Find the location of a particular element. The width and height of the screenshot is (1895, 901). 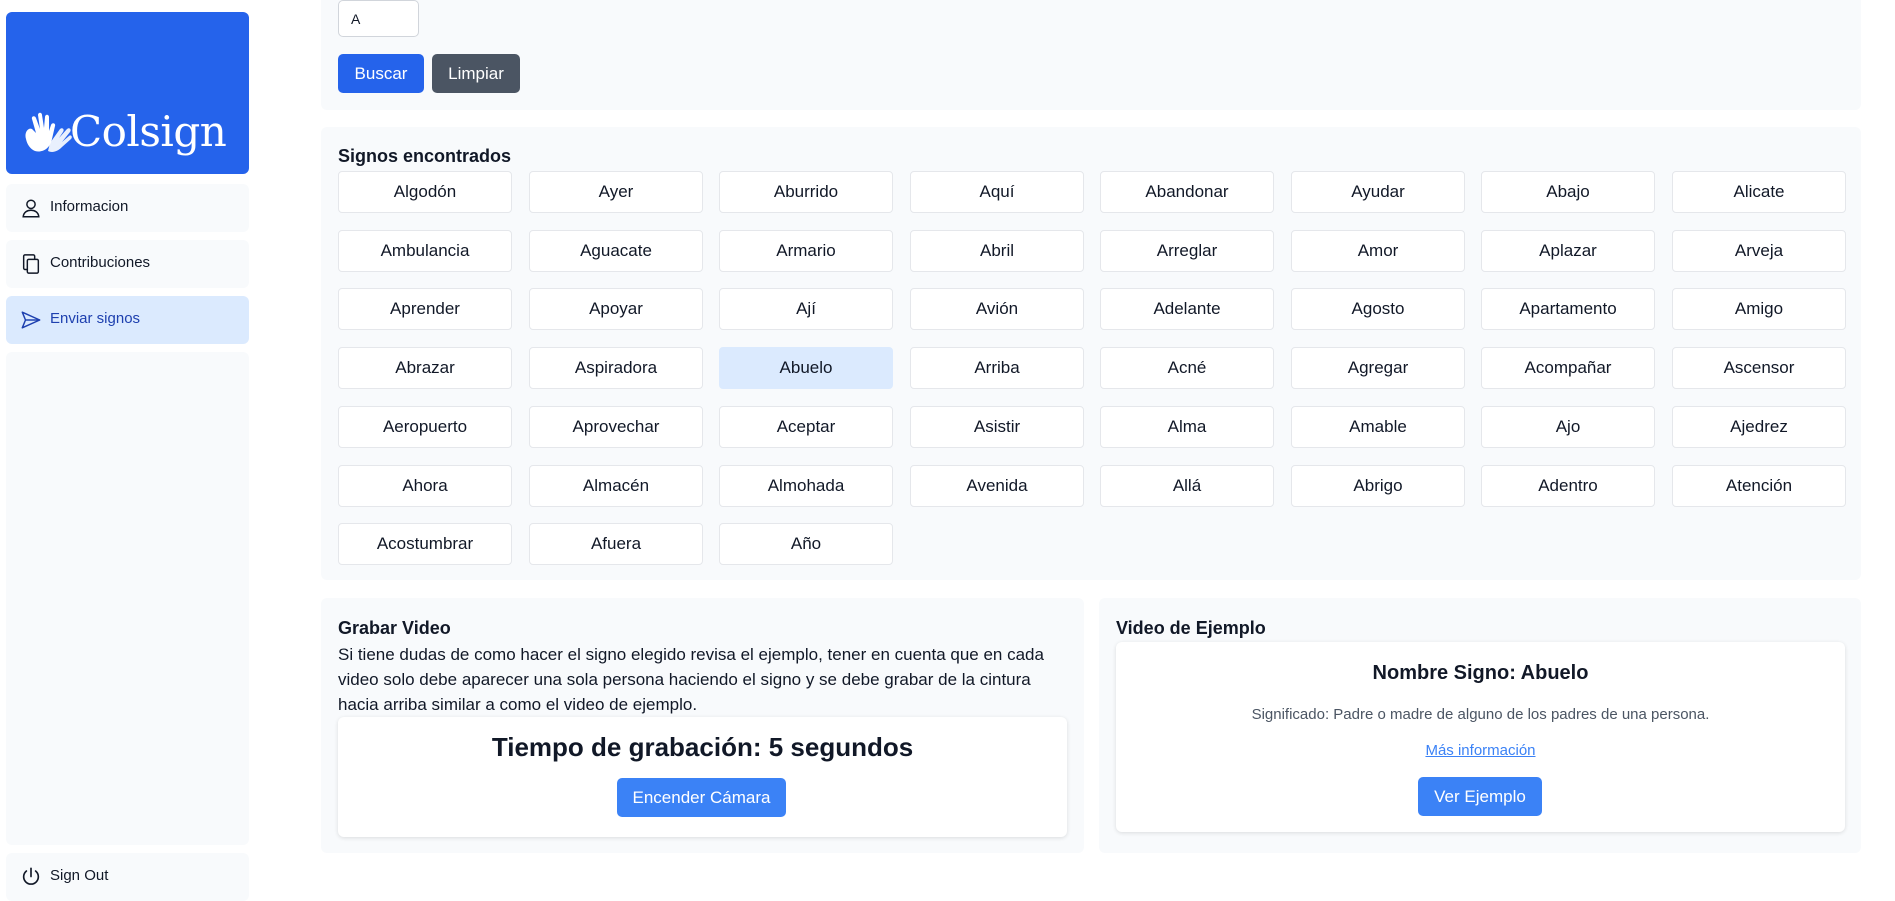

sign-button: Amable is located at coordinates (1378, 427).